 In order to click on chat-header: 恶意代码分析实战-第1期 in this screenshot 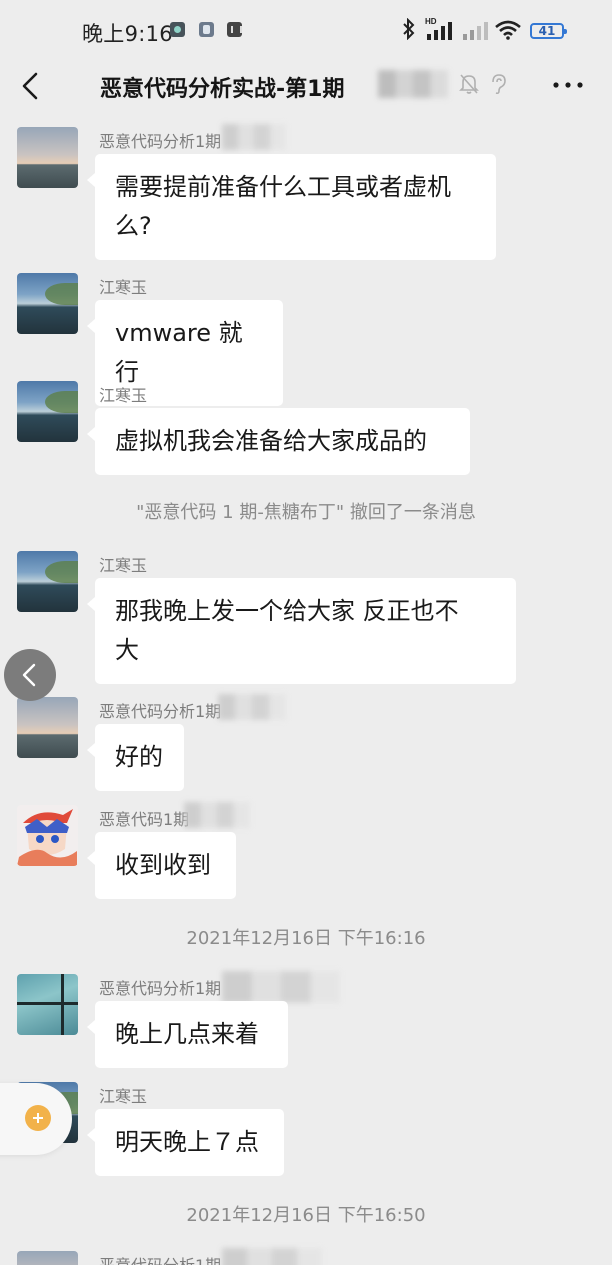, I will do `click(306, 88)`.